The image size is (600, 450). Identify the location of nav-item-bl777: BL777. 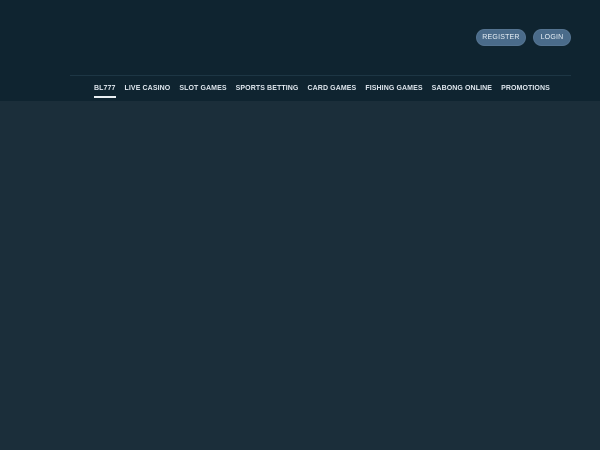
(105, 91).